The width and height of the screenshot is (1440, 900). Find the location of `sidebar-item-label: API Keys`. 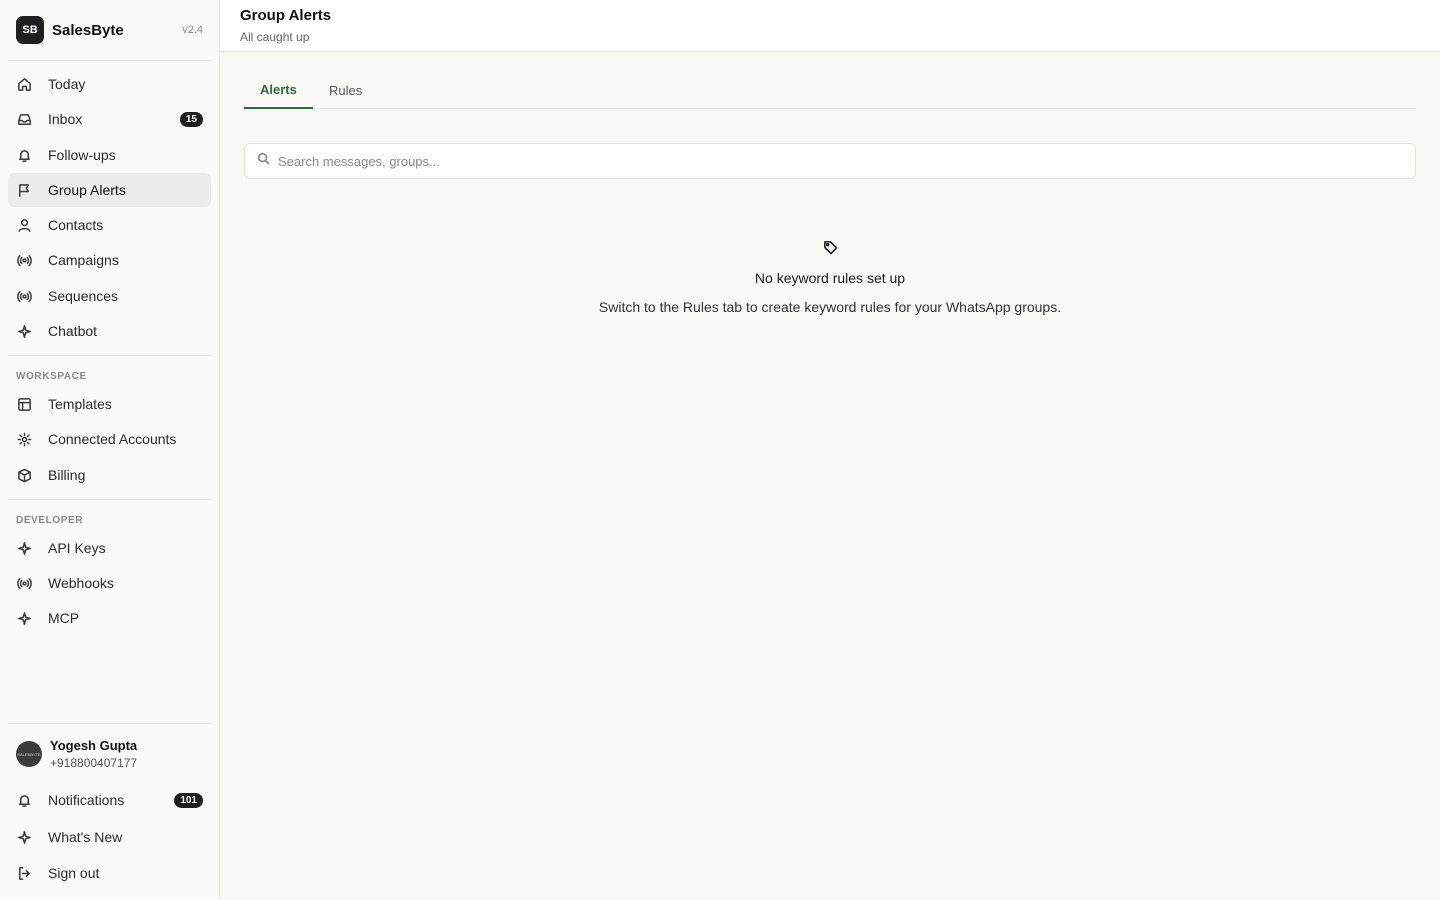

sidebar-item-label: API Keys is located at coordinates (77, 548).